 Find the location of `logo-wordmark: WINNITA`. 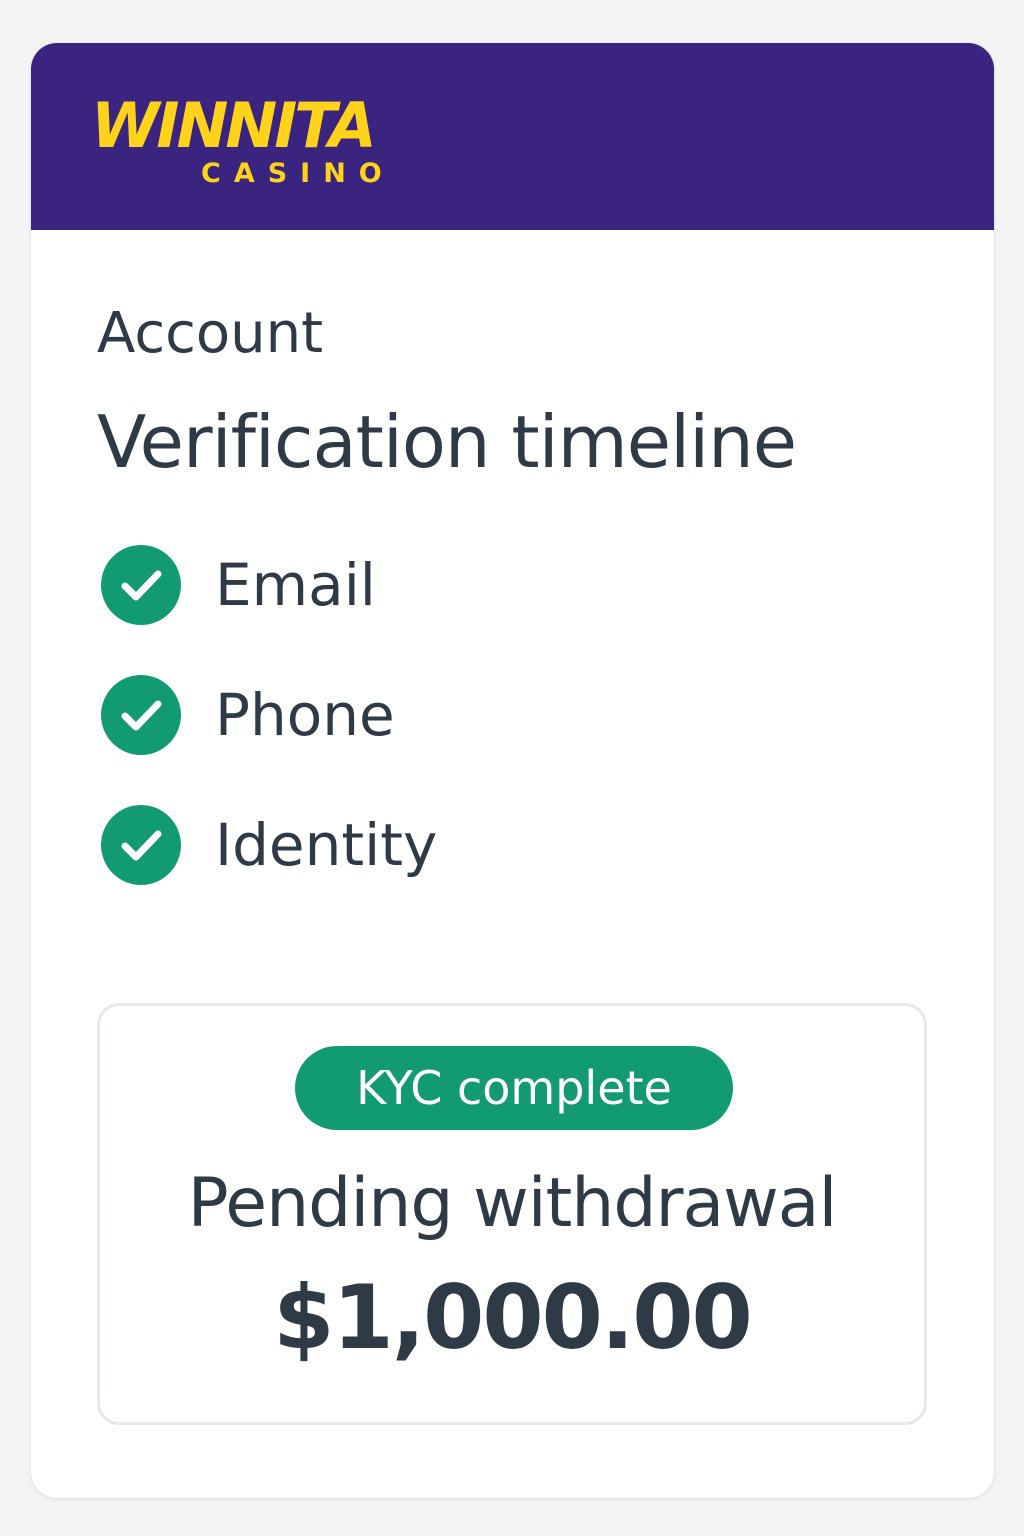

logo-wordmark: WINNITA is located at coordinates (234, 125).